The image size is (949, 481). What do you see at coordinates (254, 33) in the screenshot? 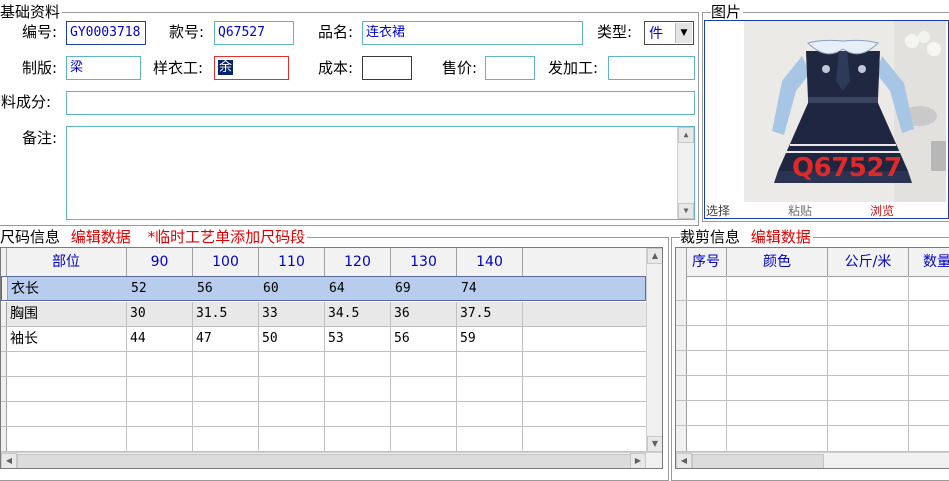
I see `style-no-field: Q67527` at bounding box center [254, 33].